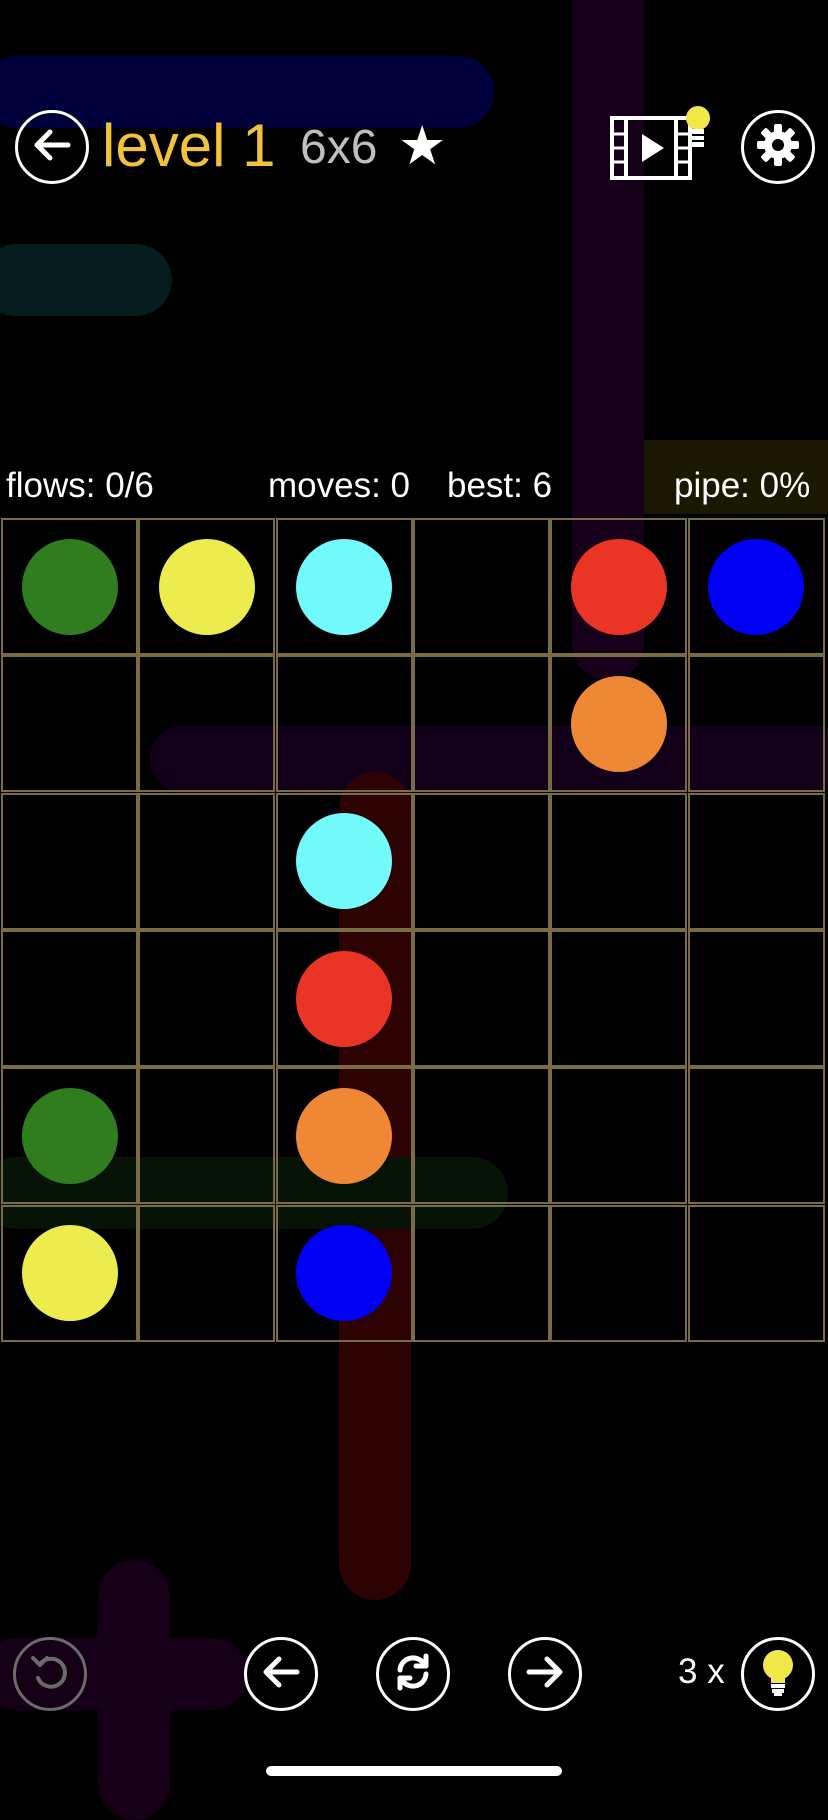  I want to click on undo-button, so click(50, 1674).